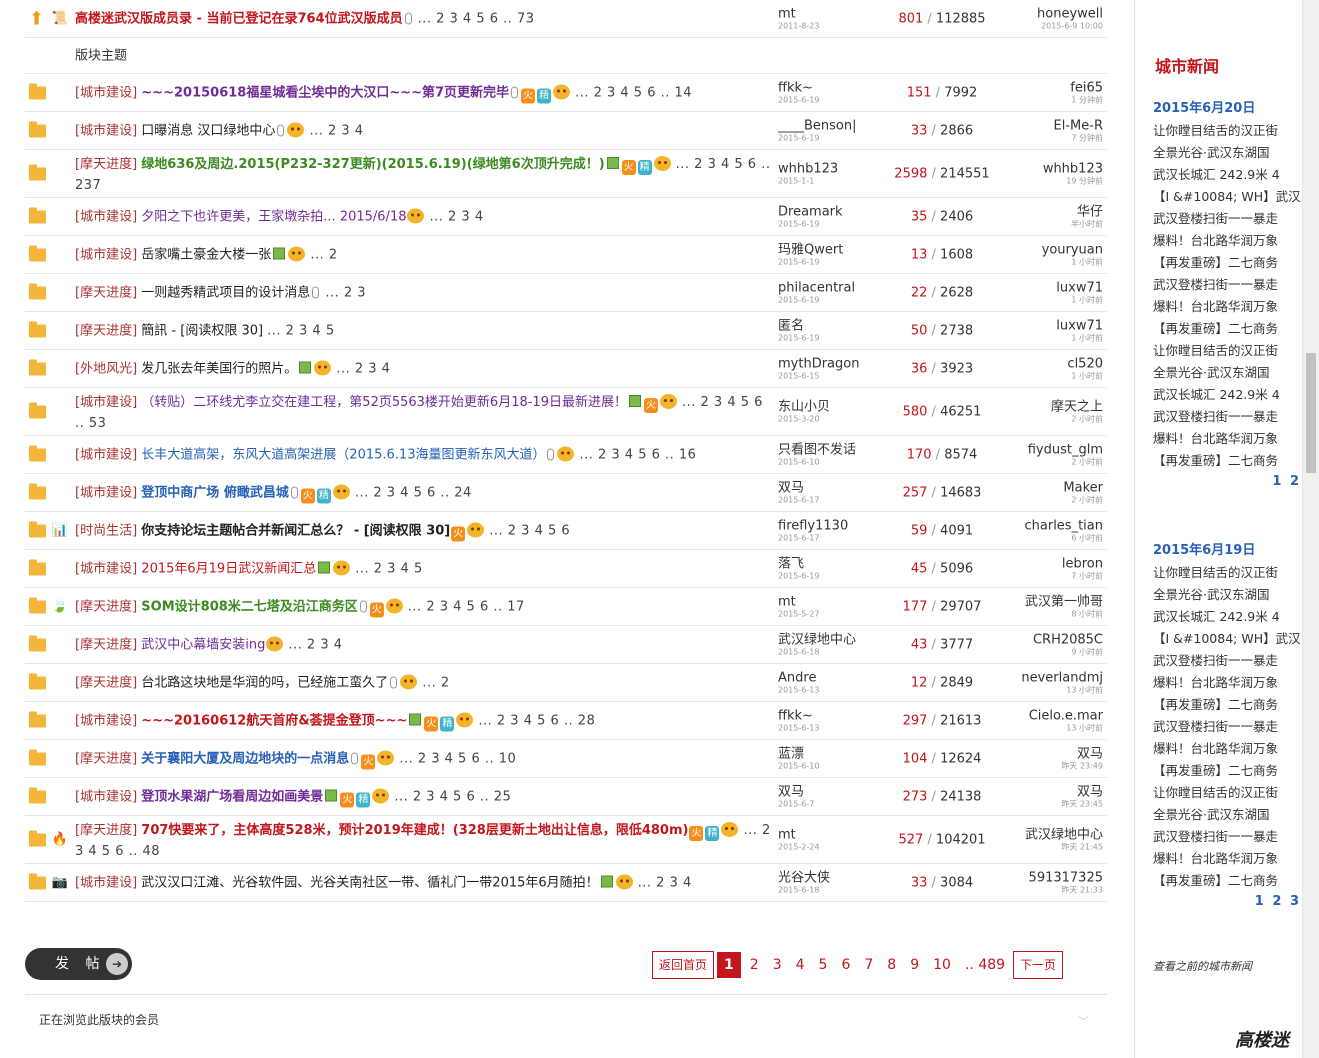 The image size is (1319, 1058). I want to click on last-poster-name: lebron, so click(1033, 563).